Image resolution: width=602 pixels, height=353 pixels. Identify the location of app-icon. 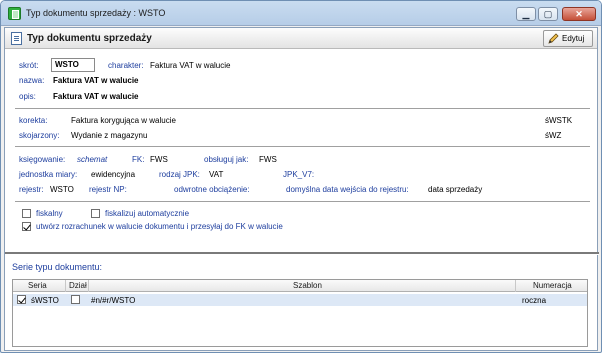
(14, 13).